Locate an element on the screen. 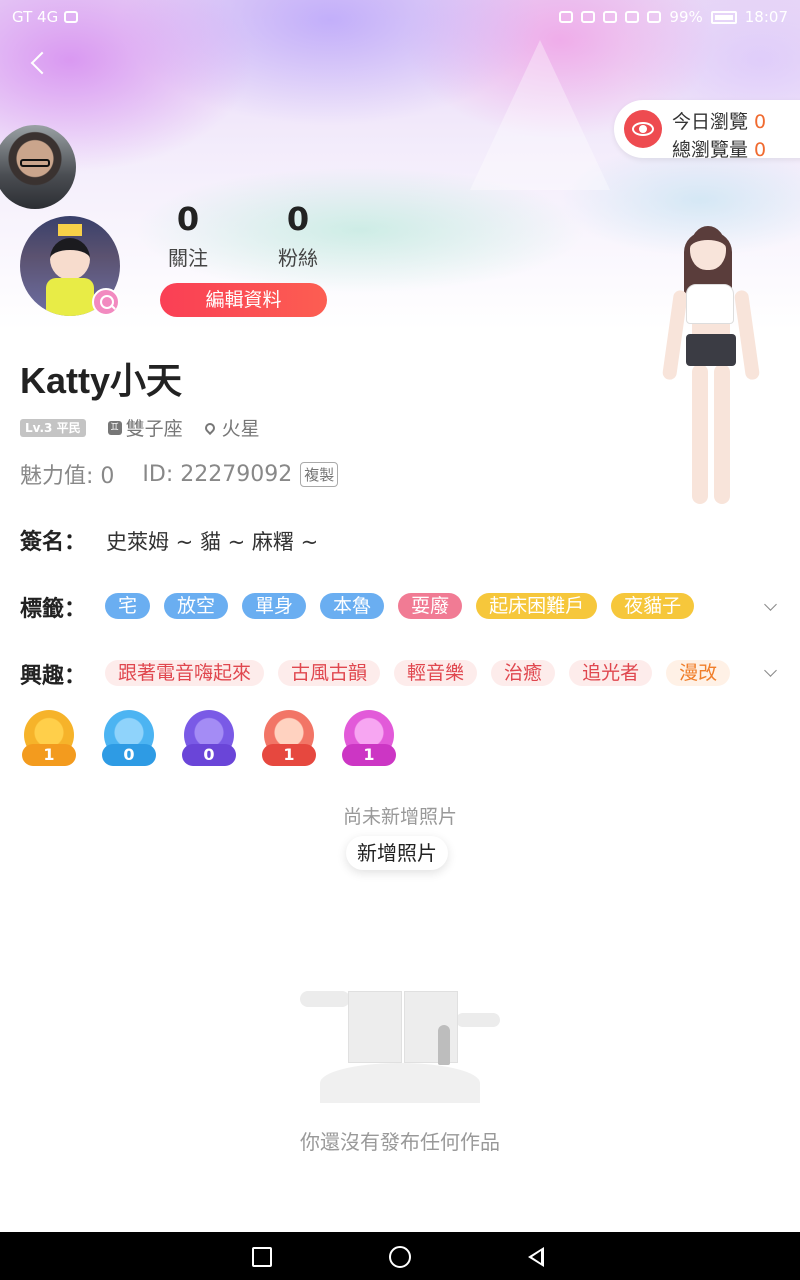  back-arrow-icon is located at coordinates (39, 63).